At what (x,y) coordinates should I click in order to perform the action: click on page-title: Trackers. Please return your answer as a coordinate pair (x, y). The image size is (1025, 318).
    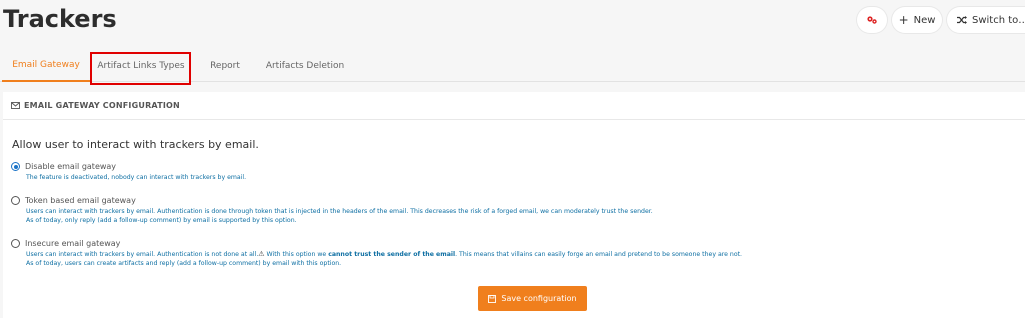
    Looking at the image, I should click on (60, 19).